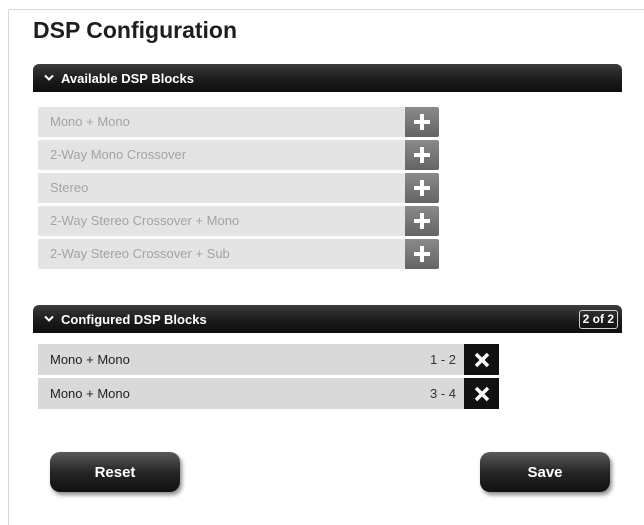 This screenshot has height=525, width=644. I want to click on configured-blocks-title: Configured DSP Blocks, so click(134, 319).